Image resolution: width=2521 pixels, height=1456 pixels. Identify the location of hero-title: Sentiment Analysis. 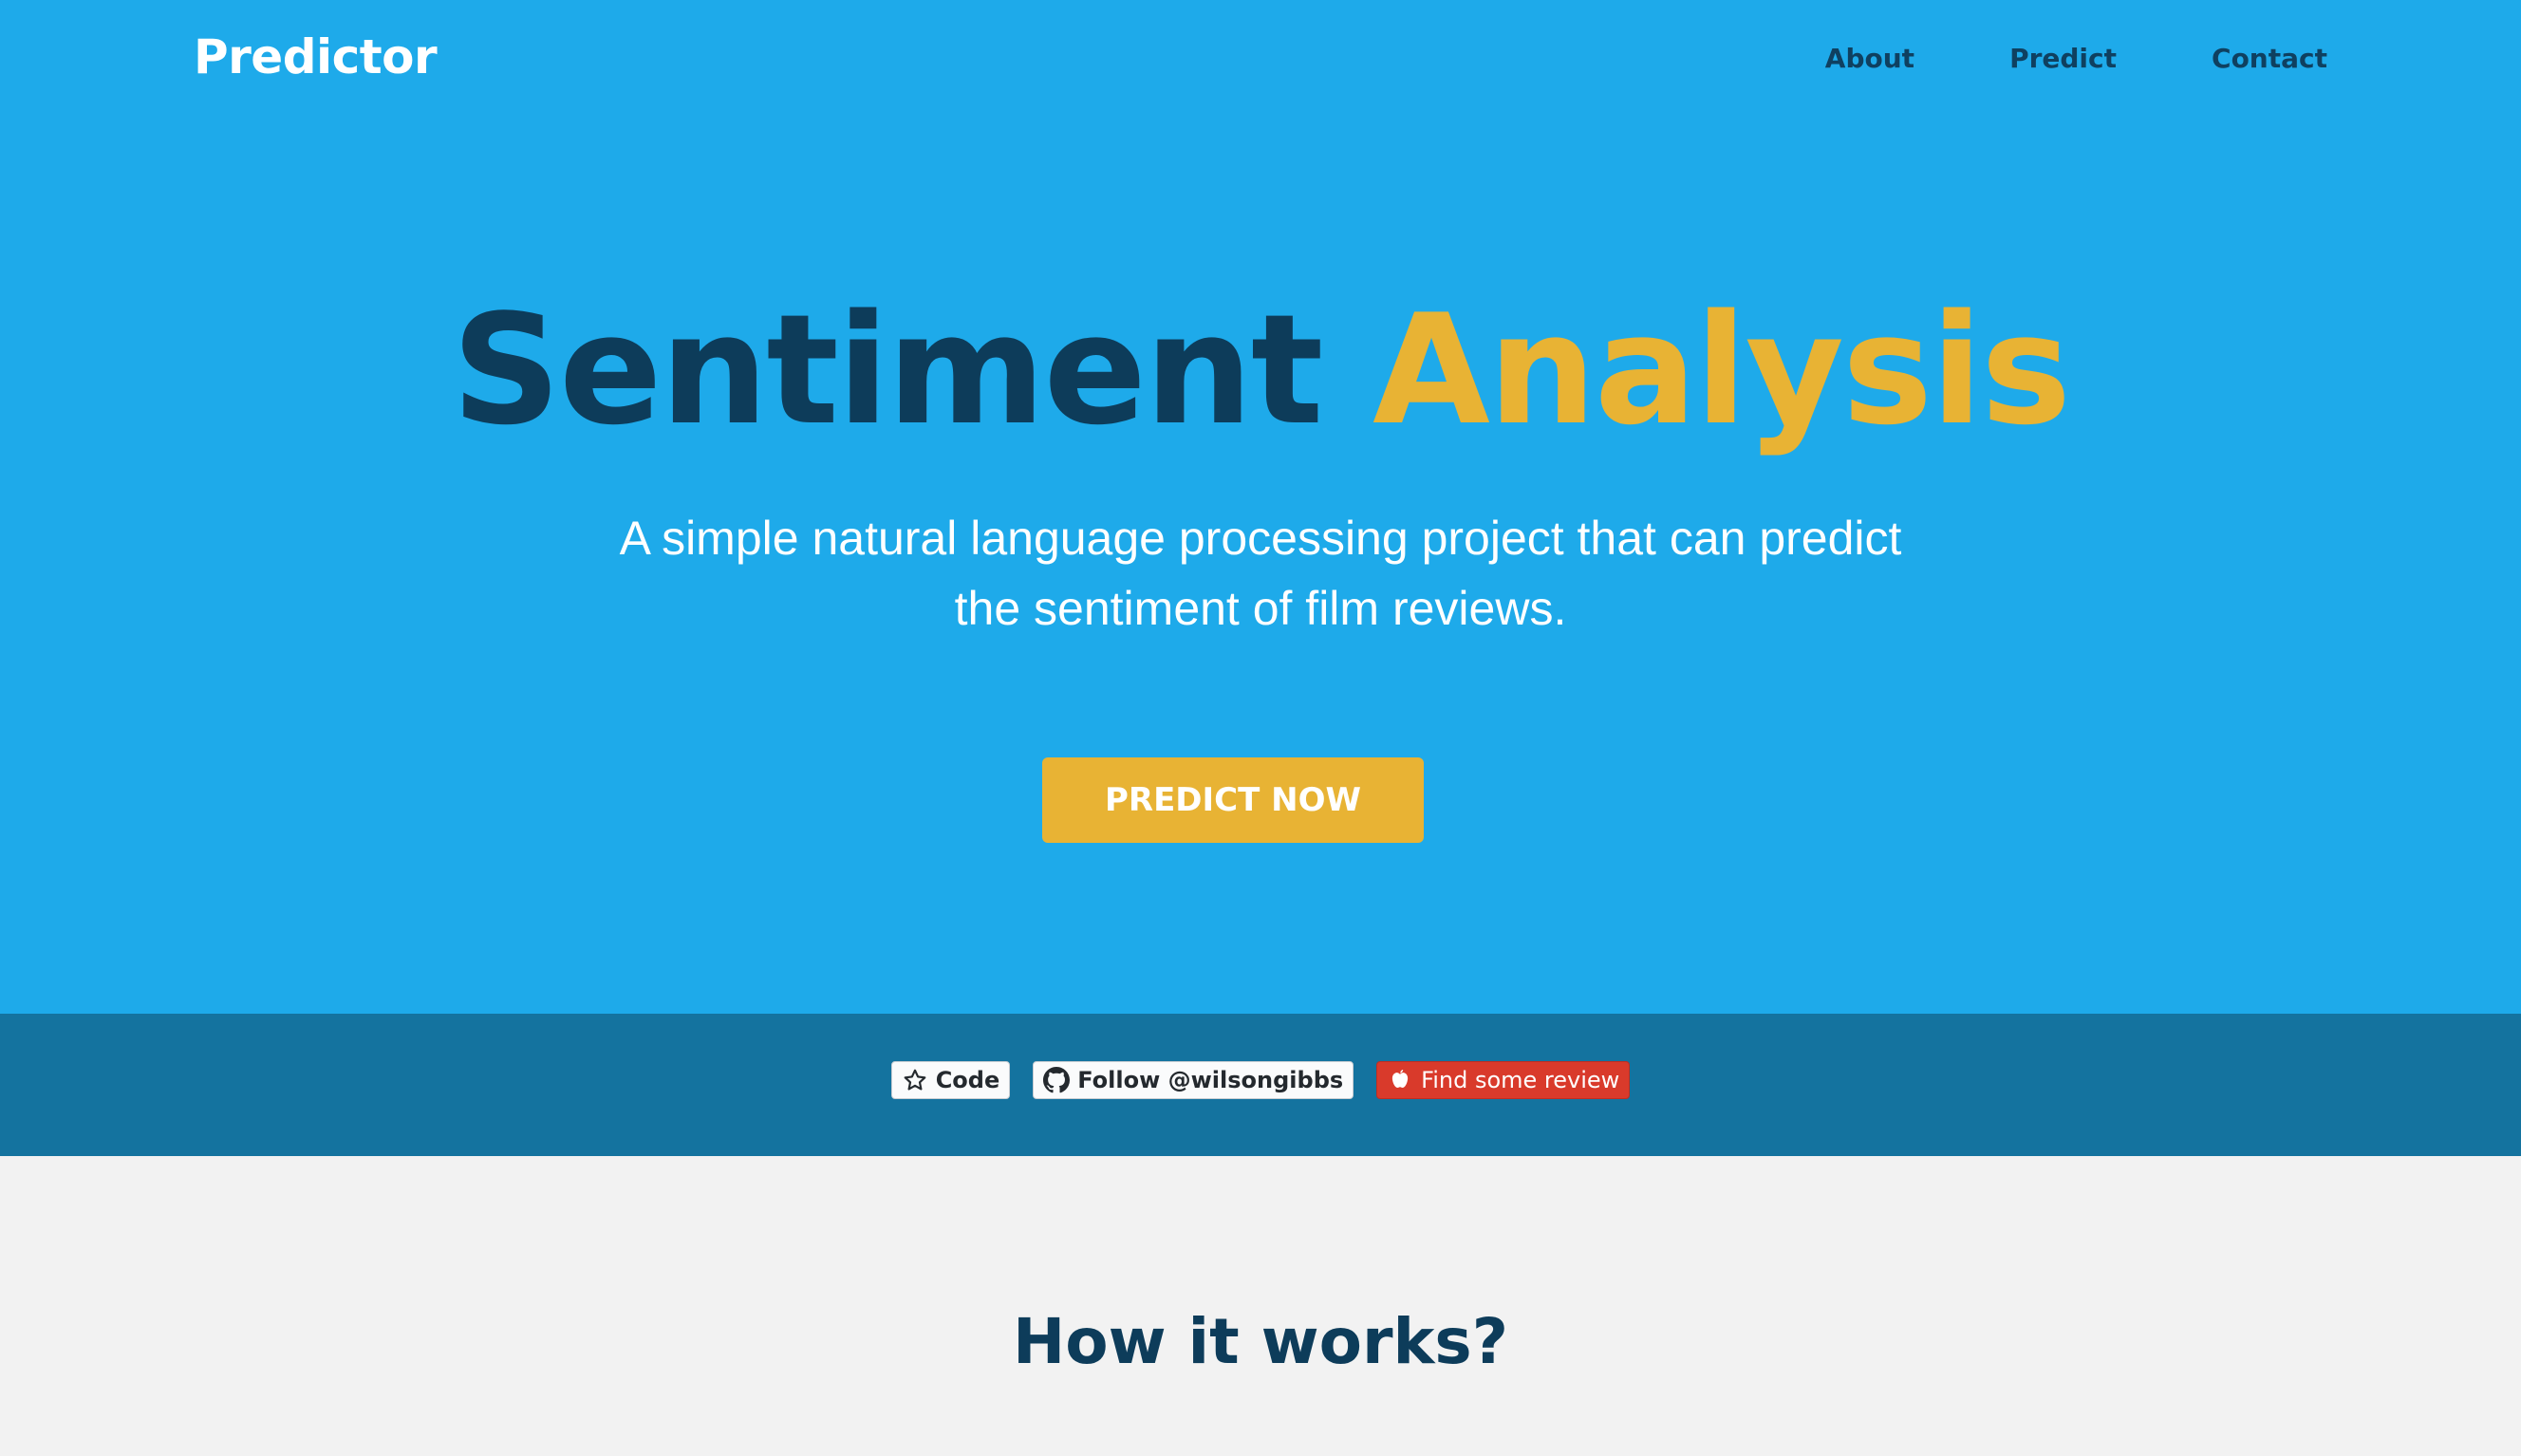
(1260, 370).